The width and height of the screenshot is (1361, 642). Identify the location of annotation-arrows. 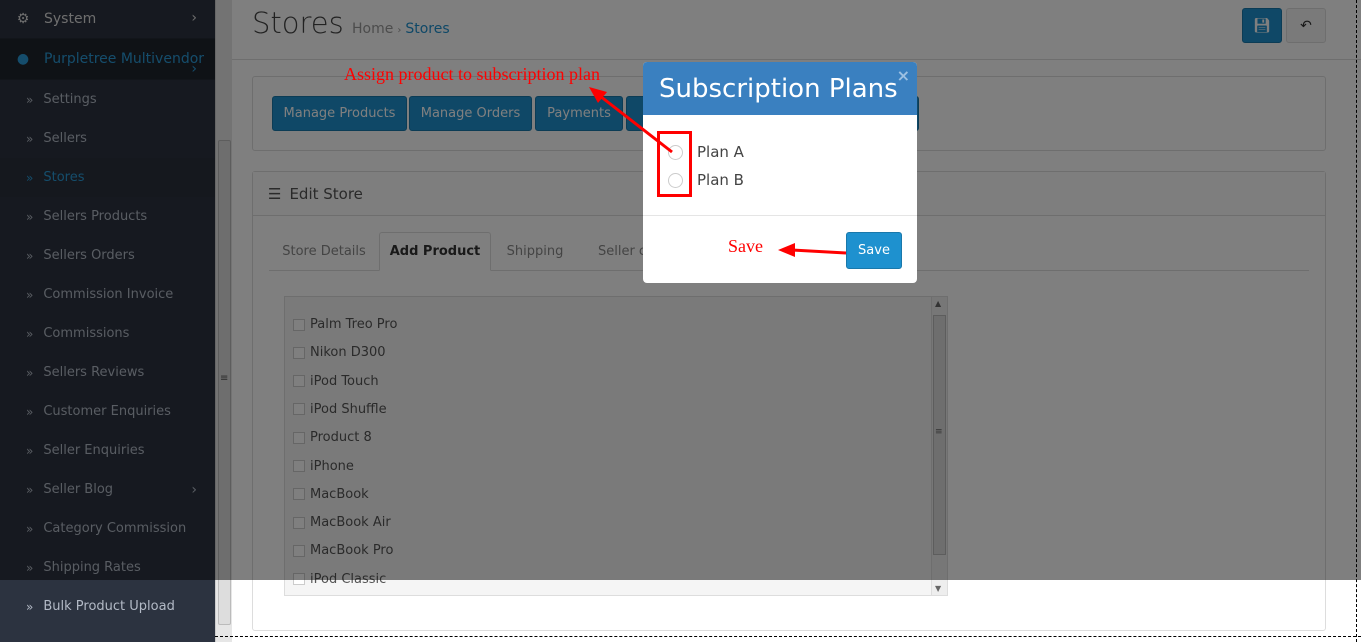
(718, 172).